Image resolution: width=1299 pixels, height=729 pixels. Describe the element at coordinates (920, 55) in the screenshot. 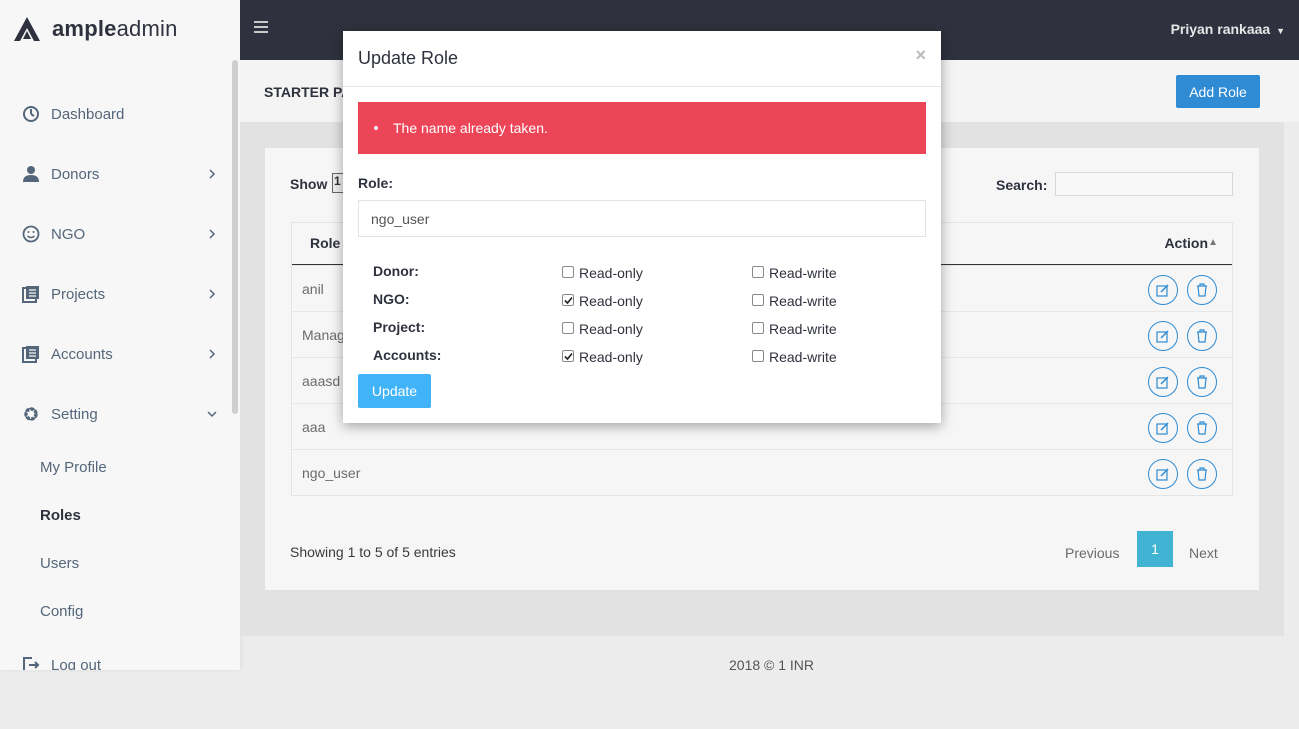

I see `close-icon: ×` at that location.